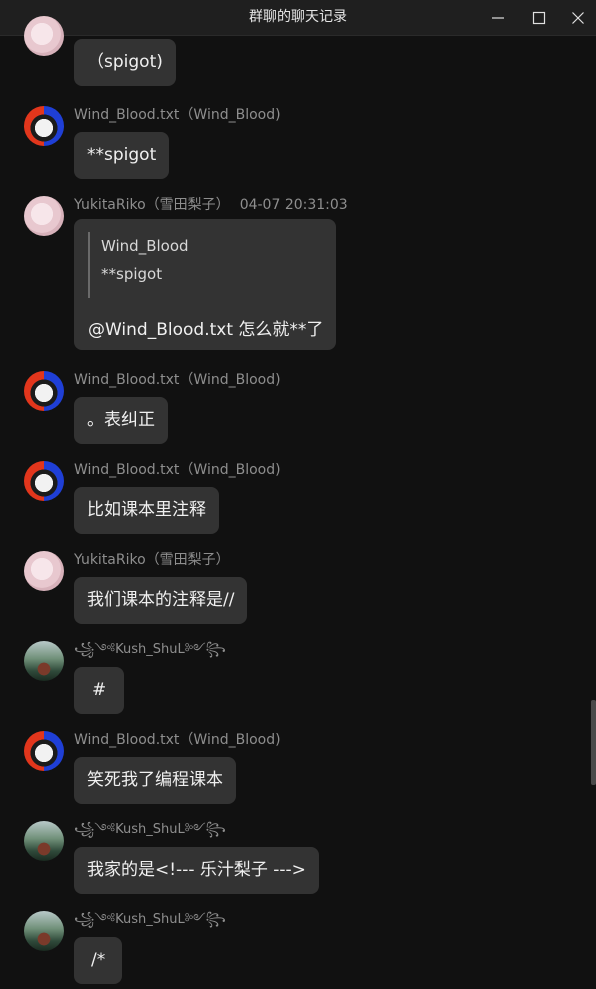  I want to click on maximize-icon, so click(539, 18).